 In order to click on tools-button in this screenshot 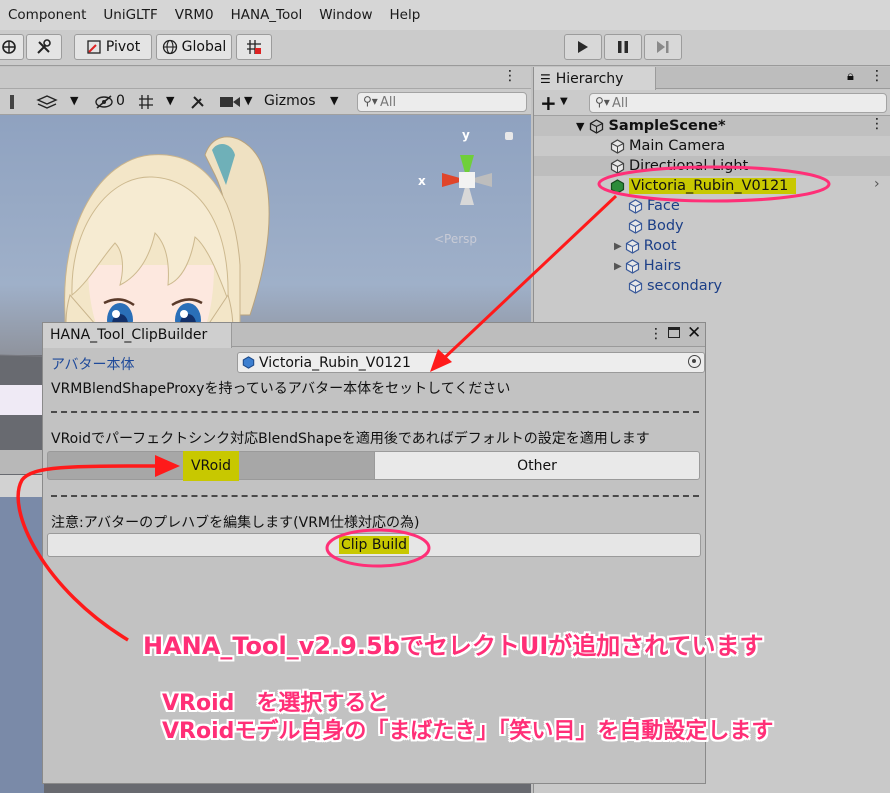, I will do `click(44, 47)`.